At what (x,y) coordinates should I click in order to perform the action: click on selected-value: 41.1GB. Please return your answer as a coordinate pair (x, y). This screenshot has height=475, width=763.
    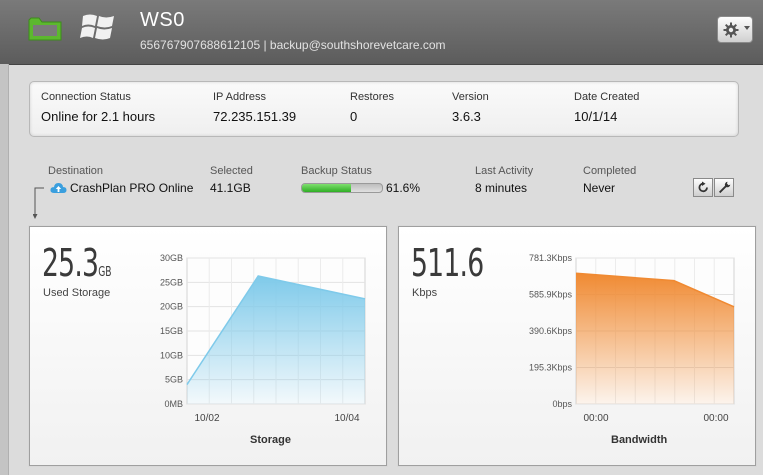
    Looking at the image, I should click on (230, 188).